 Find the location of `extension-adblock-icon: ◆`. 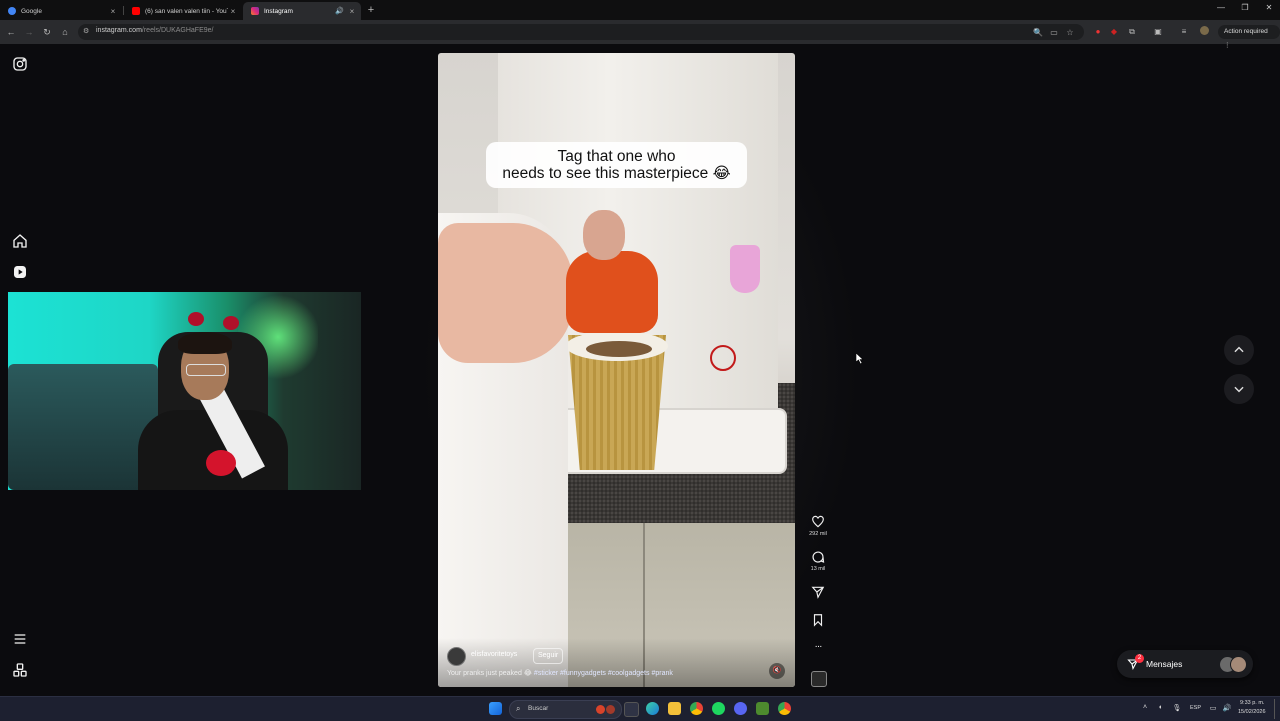

extension-adblock-icon: ◆ is located at coordinates (1114, 32).